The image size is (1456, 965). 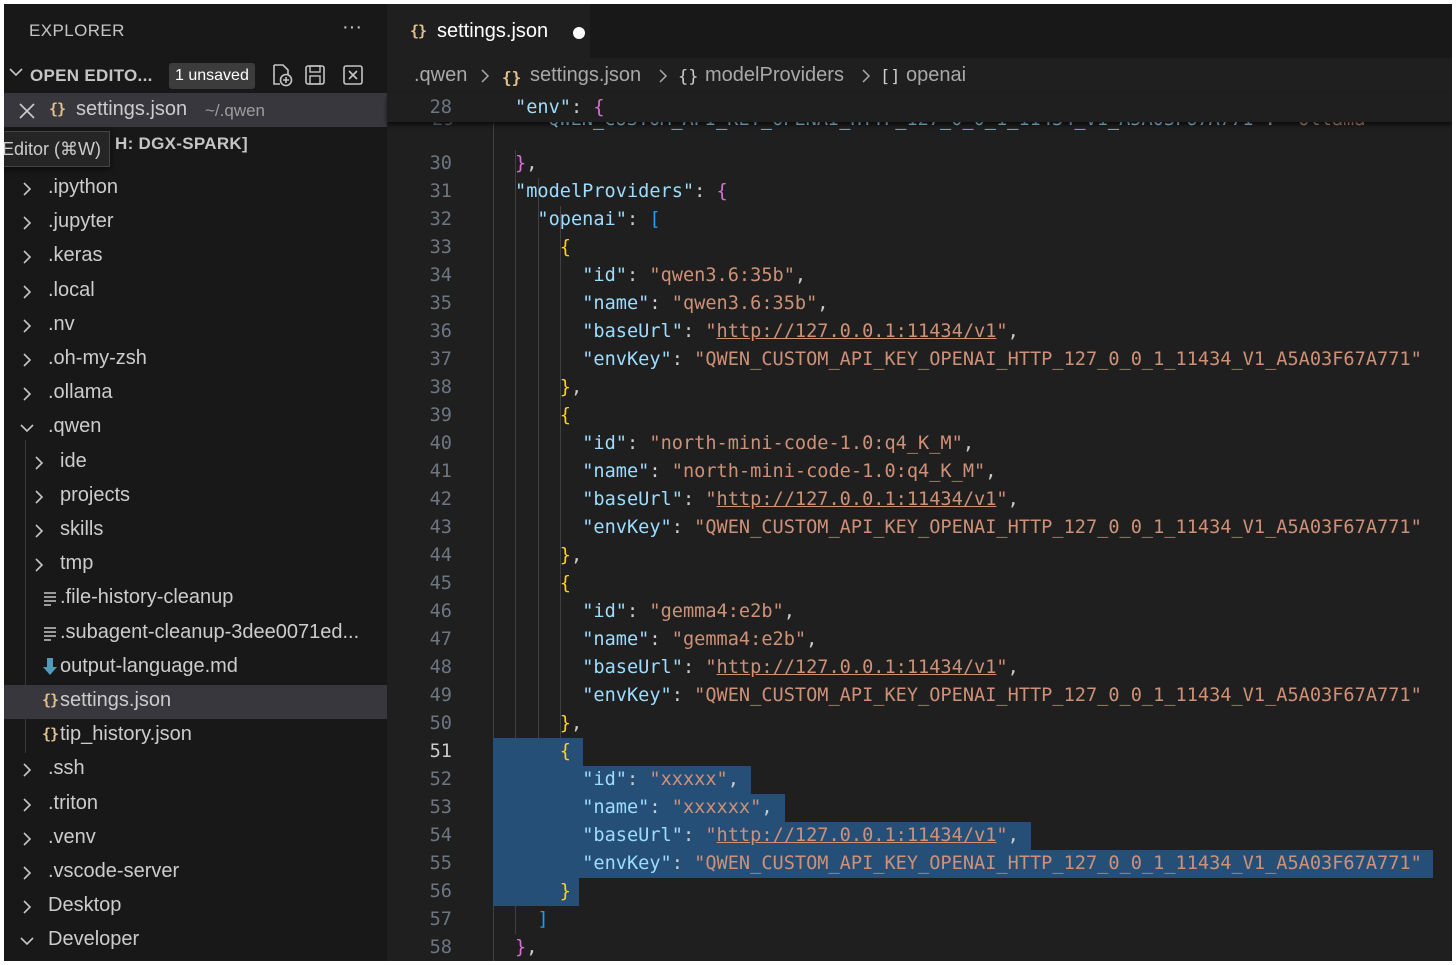 What do you see at coordinates (440, 835) in the screenshot?
I see `line-number: 54` at bounding box center [440, 835].